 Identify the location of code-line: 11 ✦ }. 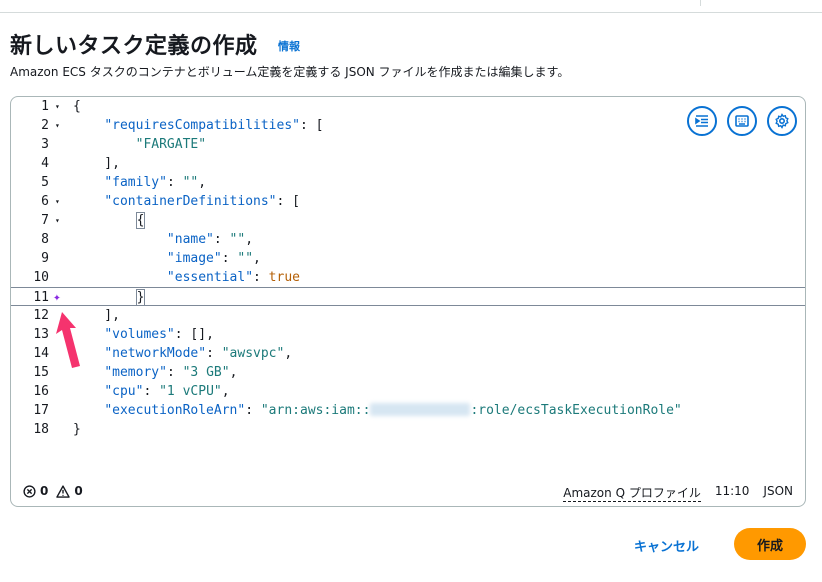
(408, 296).